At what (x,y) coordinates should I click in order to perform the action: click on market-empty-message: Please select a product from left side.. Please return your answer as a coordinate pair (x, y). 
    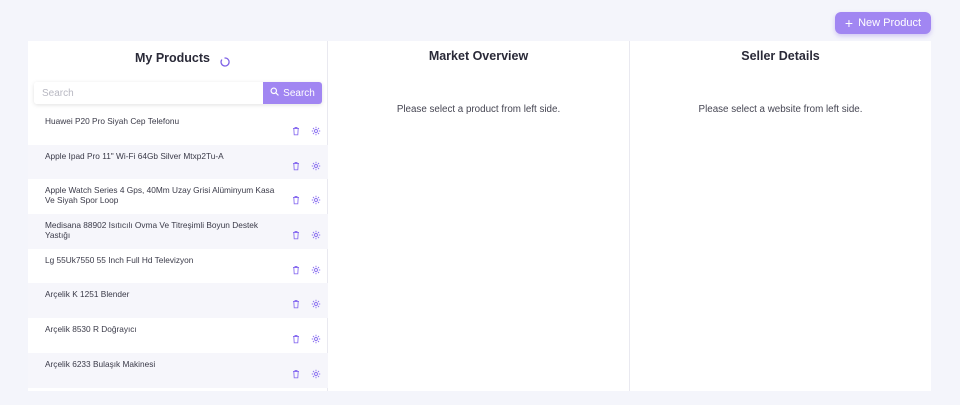
    Looking at the image, I should click on (478, 109).